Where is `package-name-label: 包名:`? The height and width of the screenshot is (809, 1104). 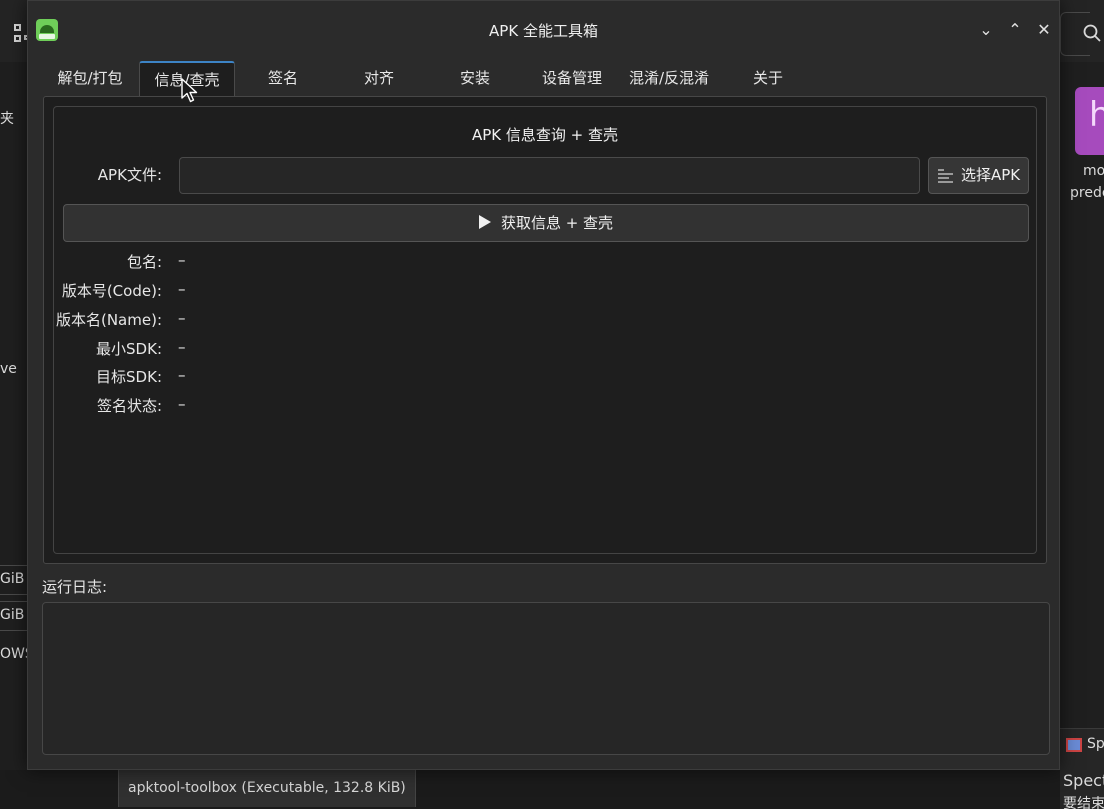 package-name-label: 包名: is located at coordinates (144, 262).